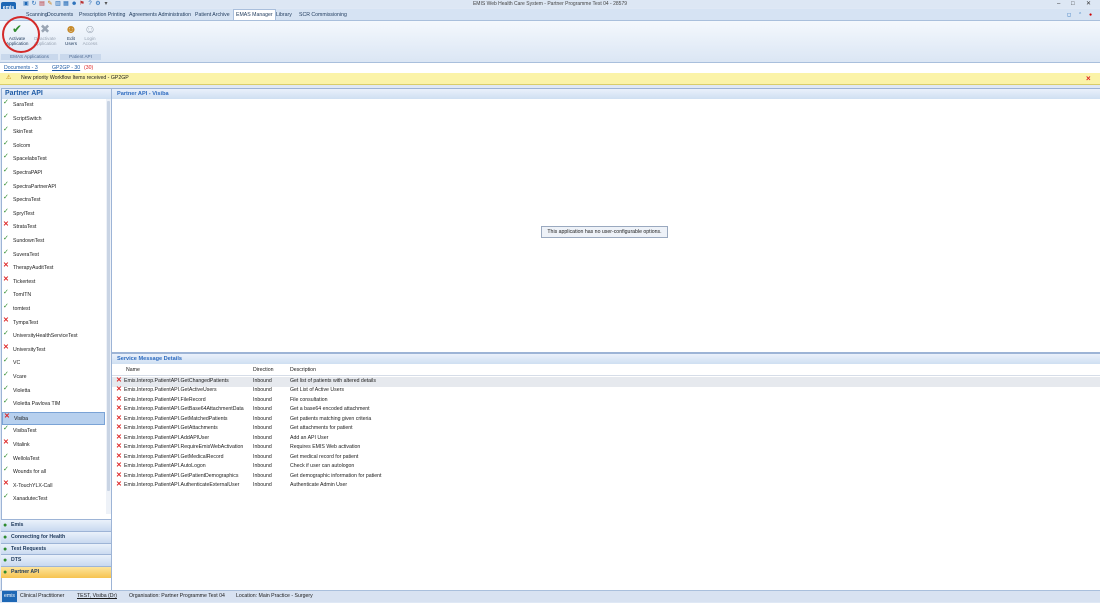 This screenshot has height=603, width=1100. I want to click on list-item: ✓ SpacelabsTest, so click(53, 160).